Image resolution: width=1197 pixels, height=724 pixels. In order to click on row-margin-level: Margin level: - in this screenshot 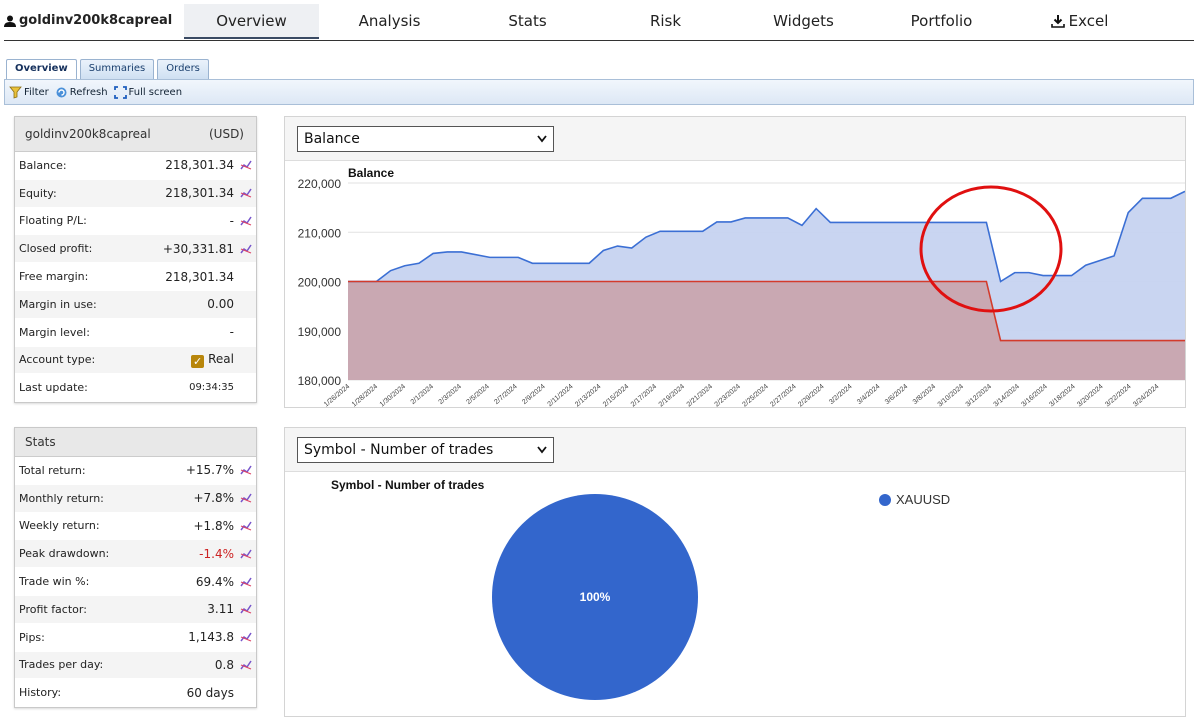, I will do `click(135, 333)`.